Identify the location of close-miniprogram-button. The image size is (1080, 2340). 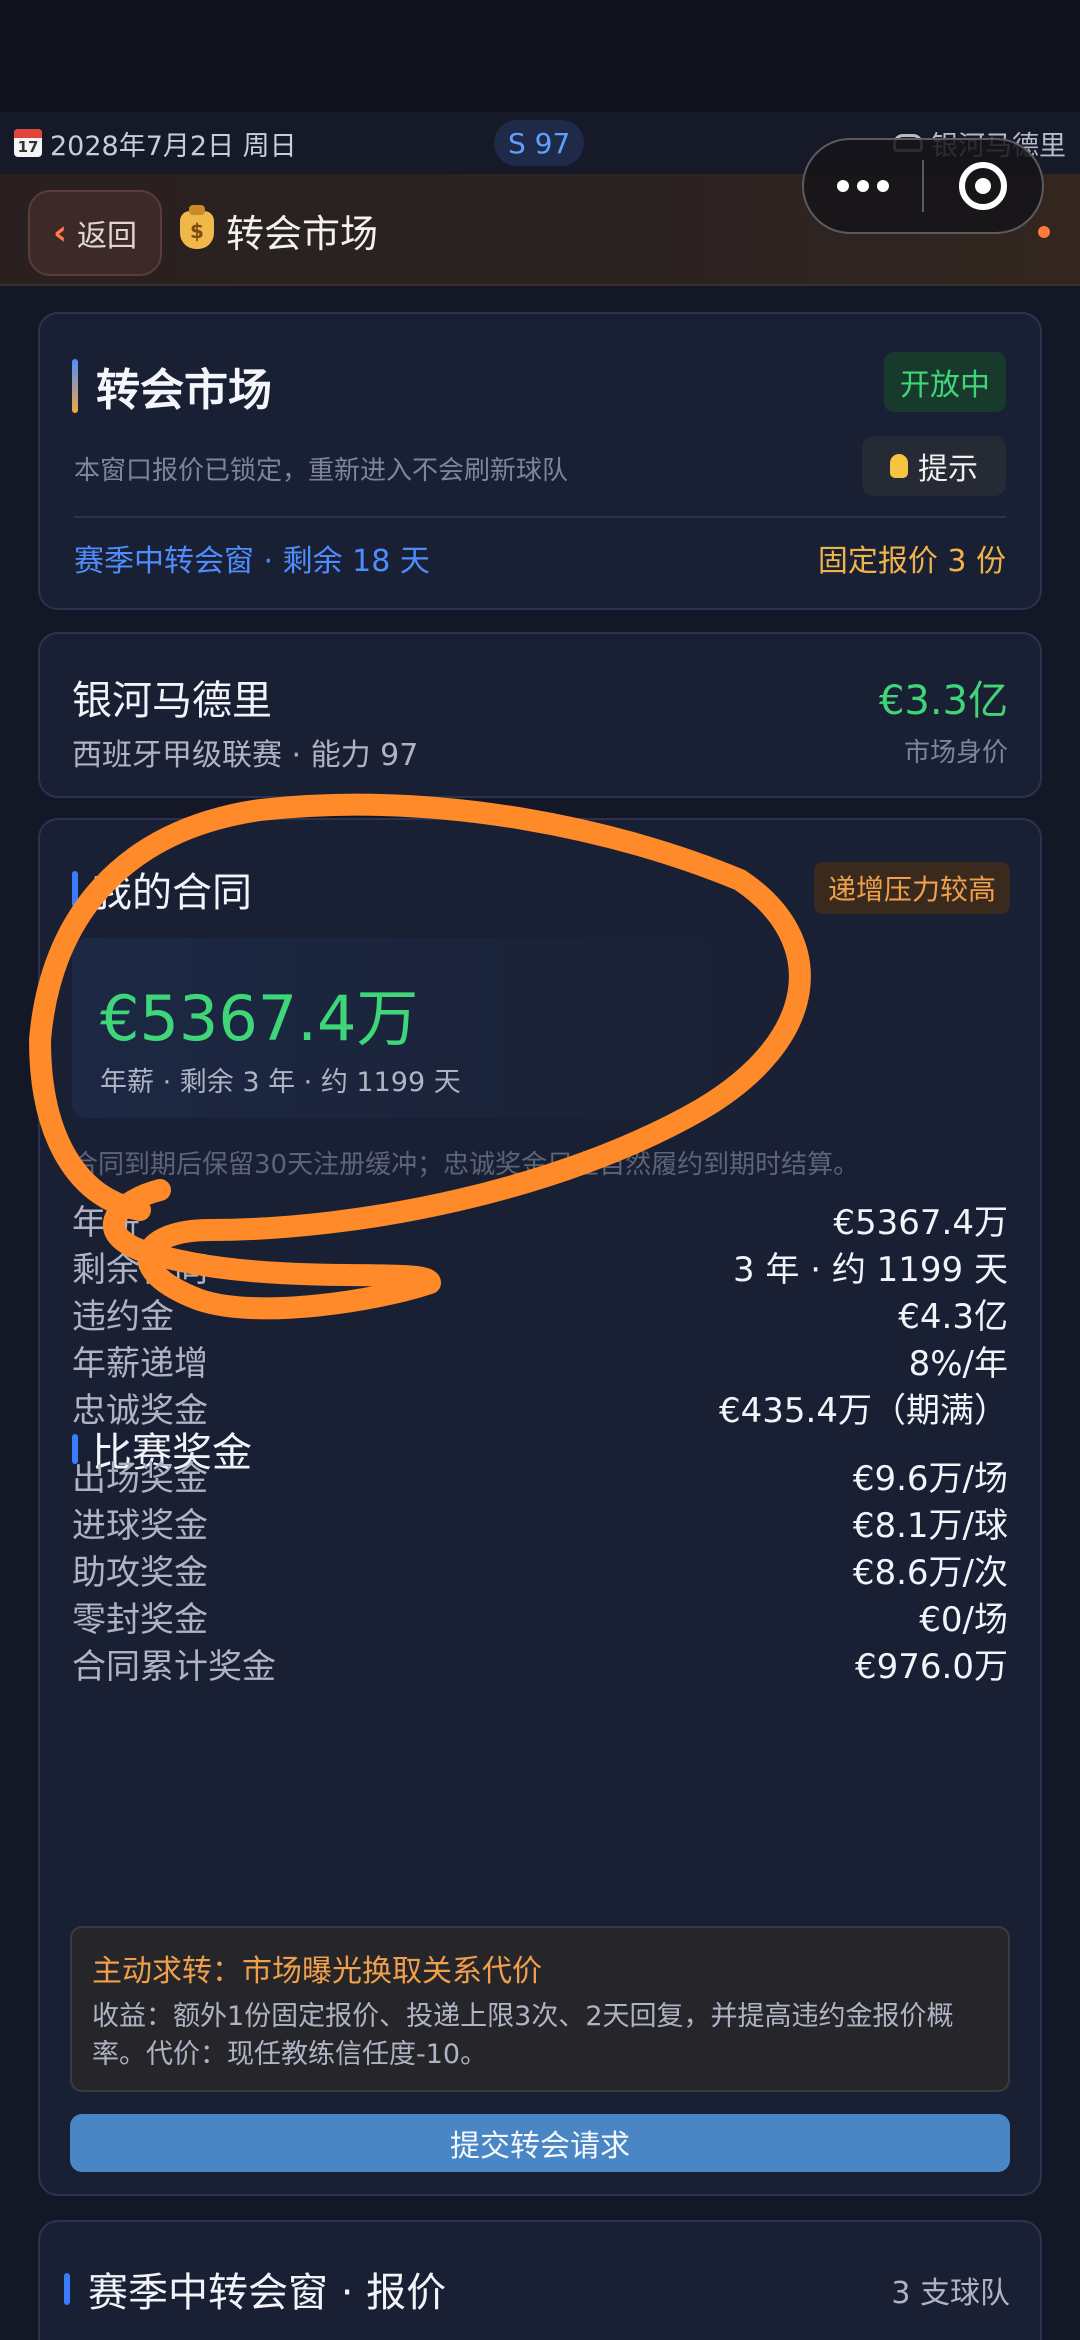
(983, 186).